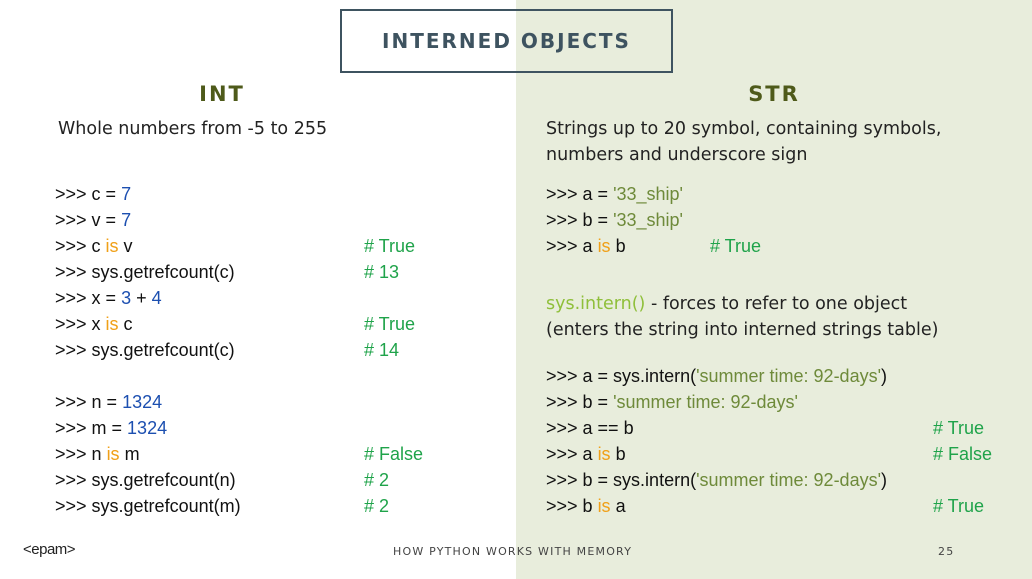 This screenshot has width=1032, height=579. Describe the element at coordinates (88, 194) in the screenshot. I see `code-token: >>> c =` at that location.